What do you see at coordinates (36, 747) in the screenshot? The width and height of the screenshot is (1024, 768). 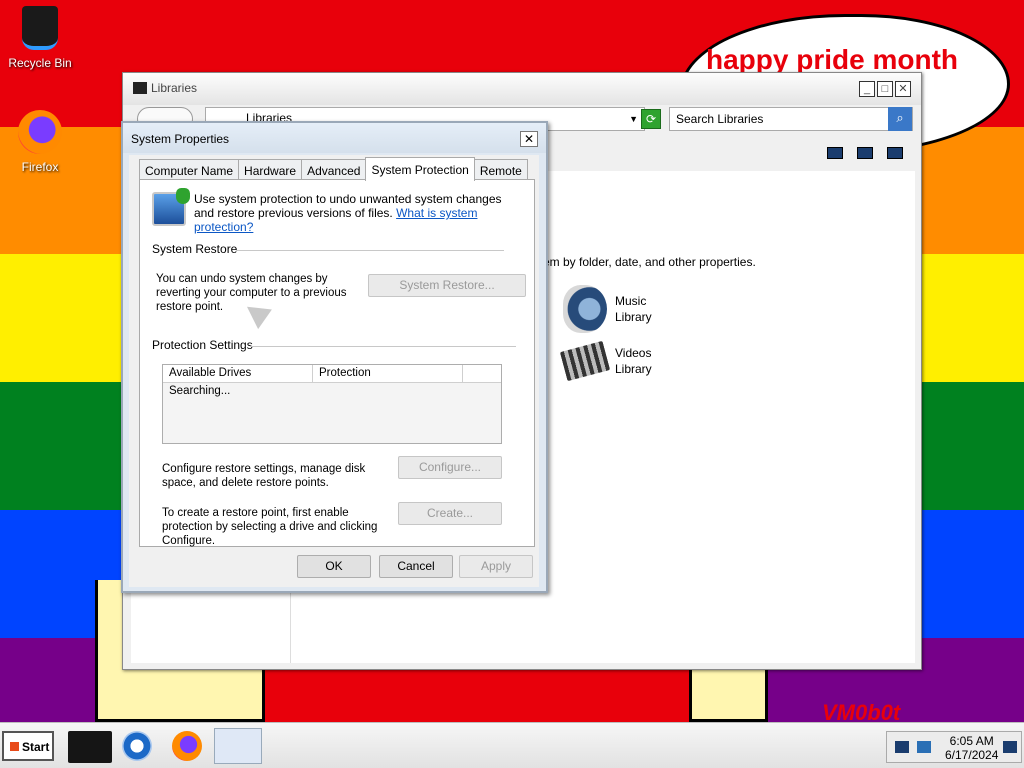 I see `start-label: Start` at bounding box center [36, 747].